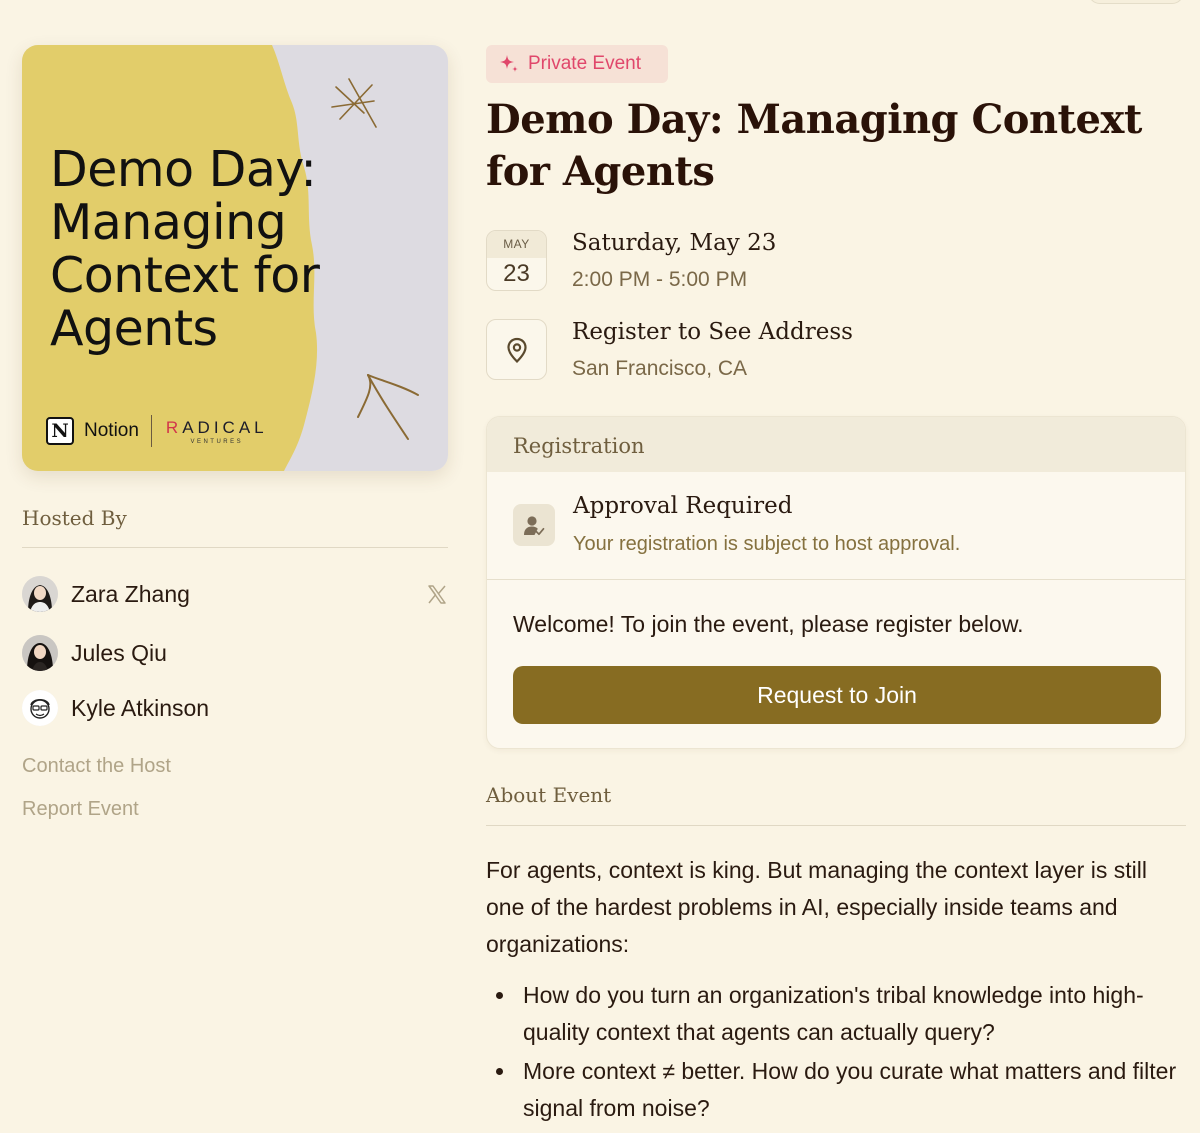 The image size is (1200, 1133). I want to click on logo-divider, so click(151, 431).